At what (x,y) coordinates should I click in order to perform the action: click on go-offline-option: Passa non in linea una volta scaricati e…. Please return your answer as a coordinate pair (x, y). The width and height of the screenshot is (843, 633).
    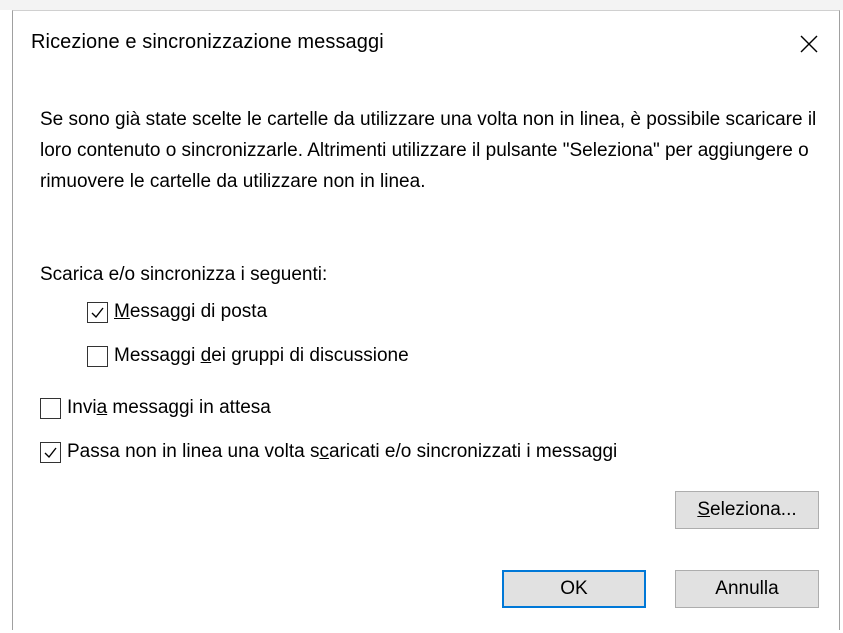
    Looking at the image, I should click on (328, 452).